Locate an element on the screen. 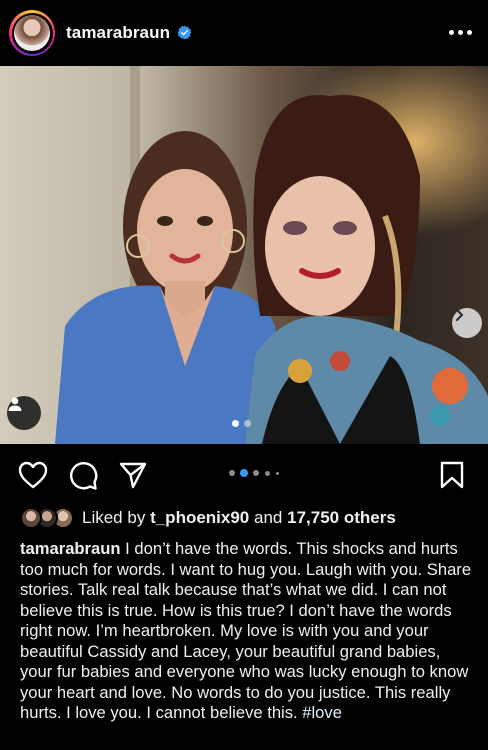 The height and width of the screenshot is (750, 488). comment-icon is located at coordinates (83, 476).